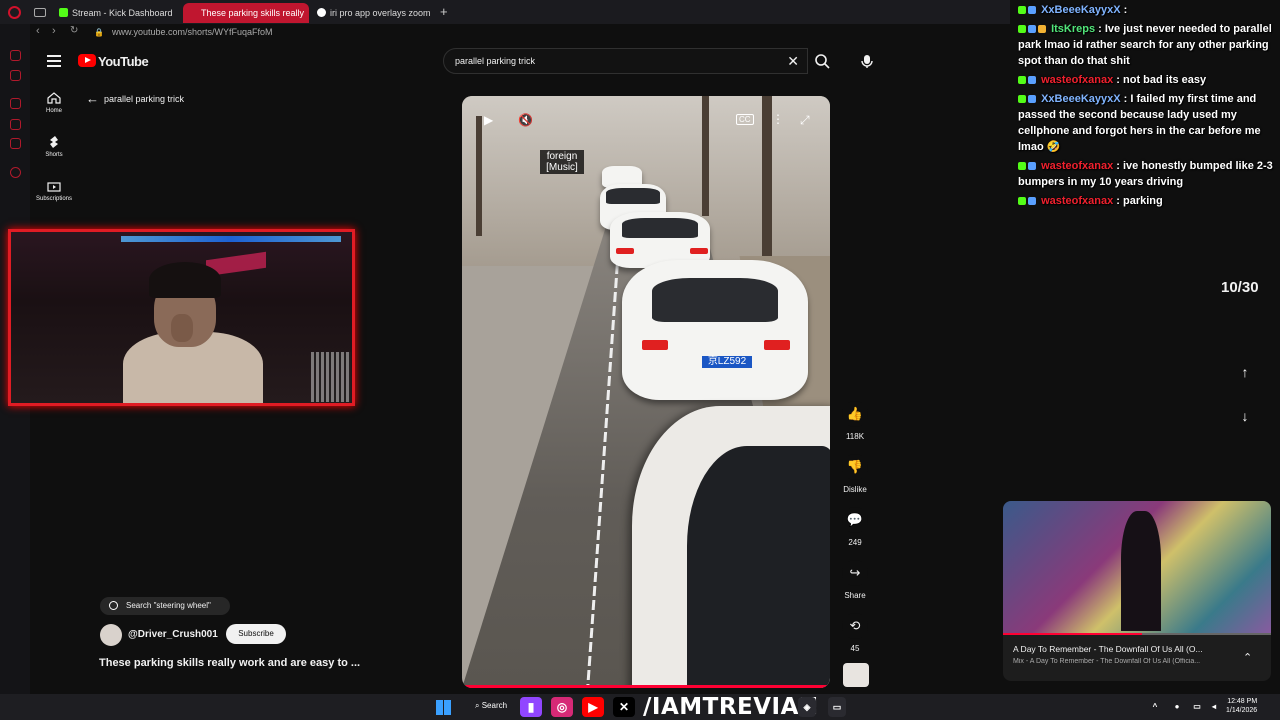 This screenshot has height=720, width=1280. I want to click on history-icon, so click(15, 172).